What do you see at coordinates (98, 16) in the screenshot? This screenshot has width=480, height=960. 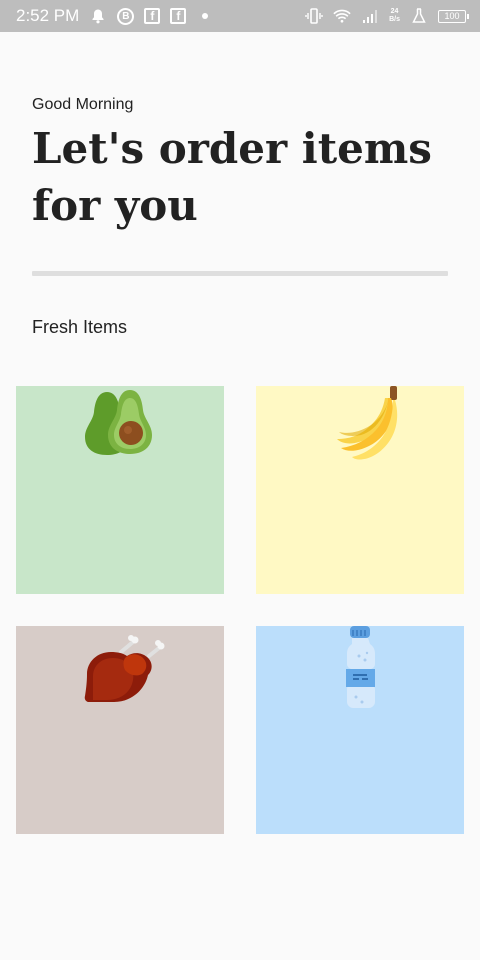 I see `bell-icon` at bounding box center [98, 16].